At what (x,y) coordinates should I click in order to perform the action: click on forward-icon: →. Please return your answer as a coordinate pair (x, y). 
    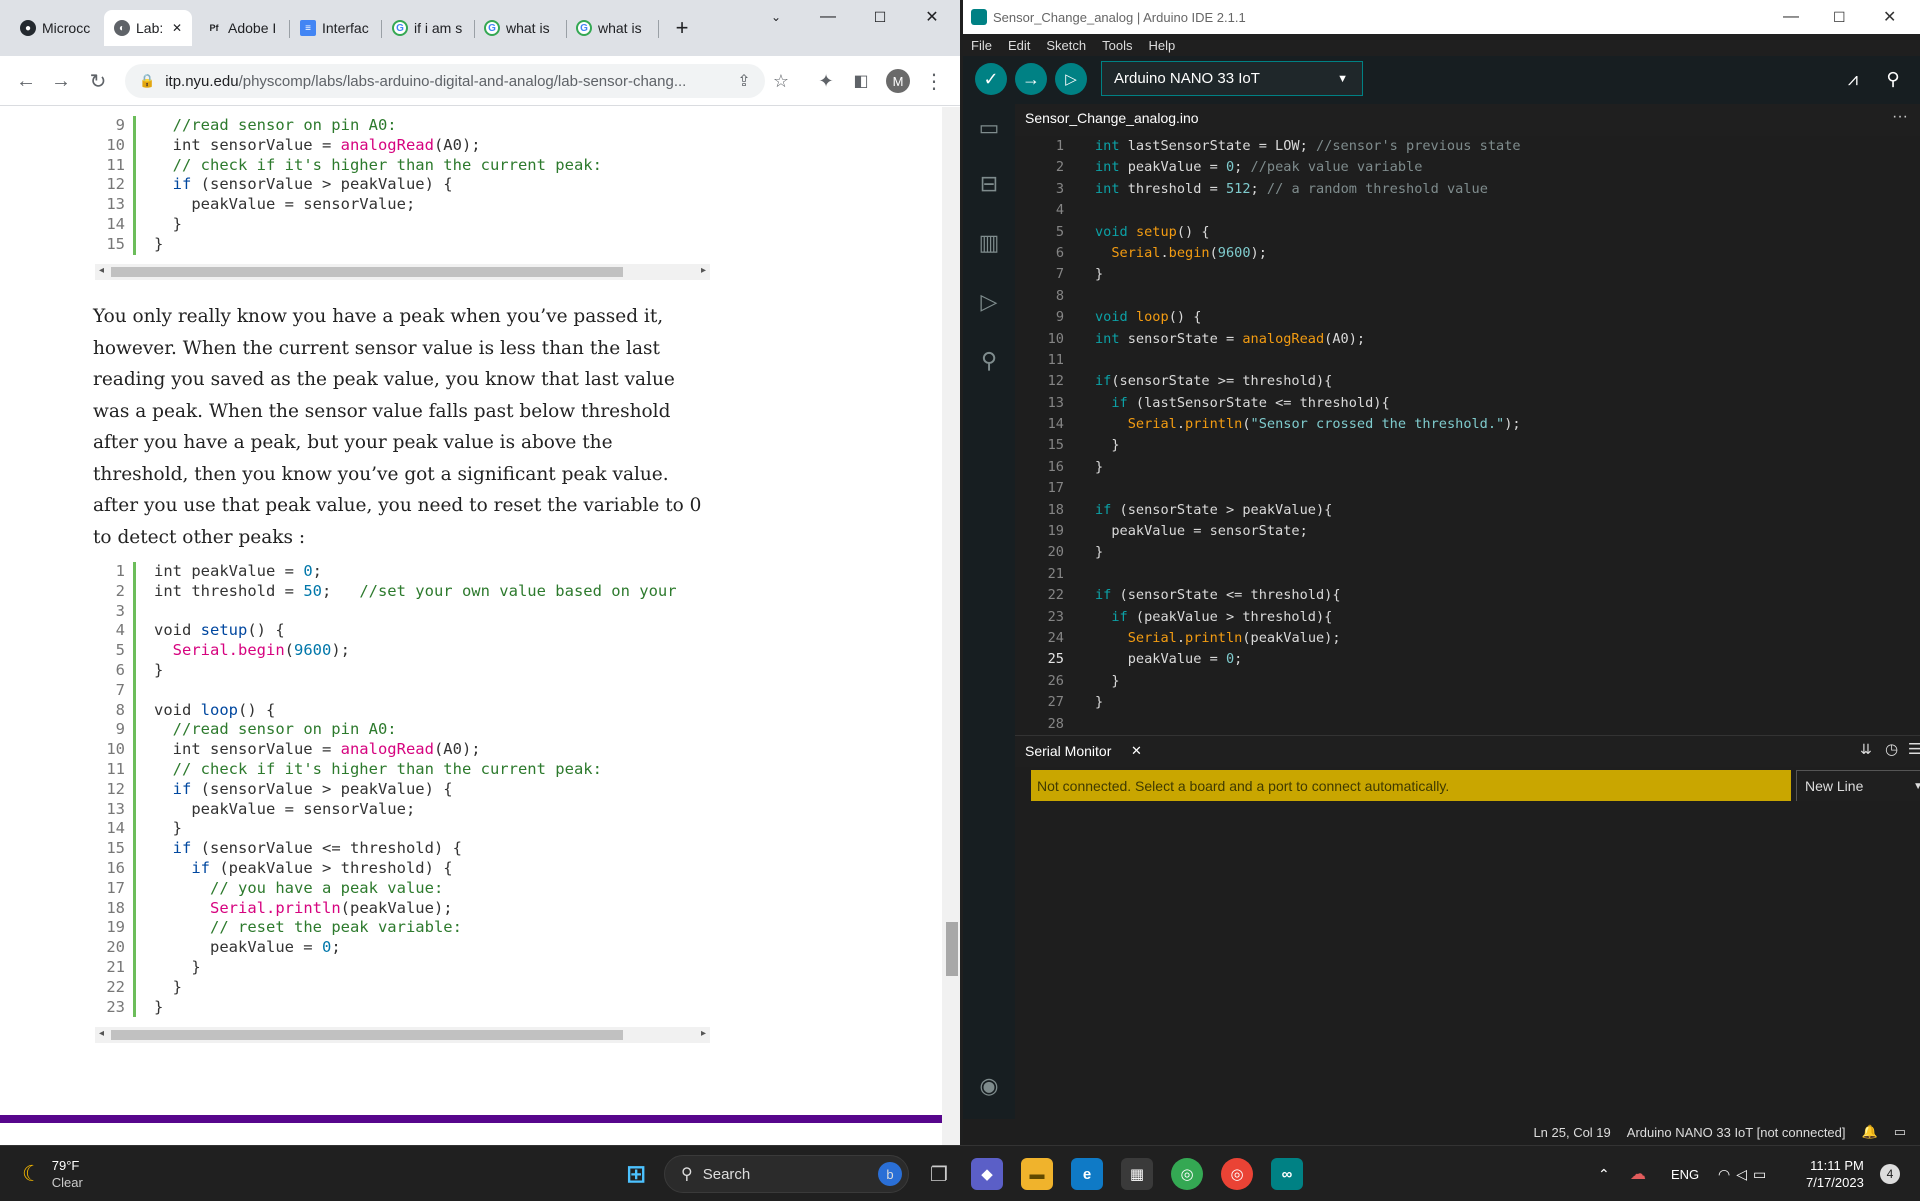
    Looking at the image, I should click on (61, 81).